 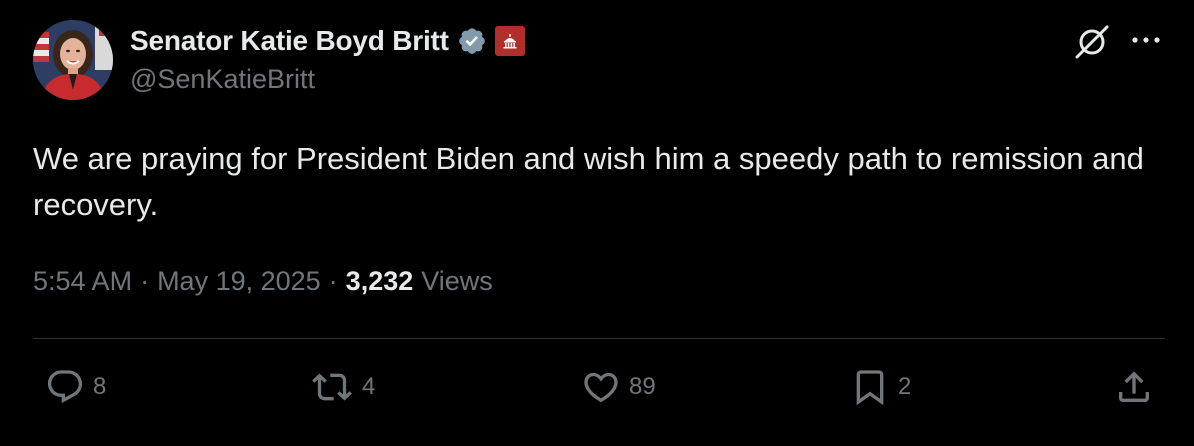 I want to click on tweet-time: 5:54 AM, so click(x=82, y=281).